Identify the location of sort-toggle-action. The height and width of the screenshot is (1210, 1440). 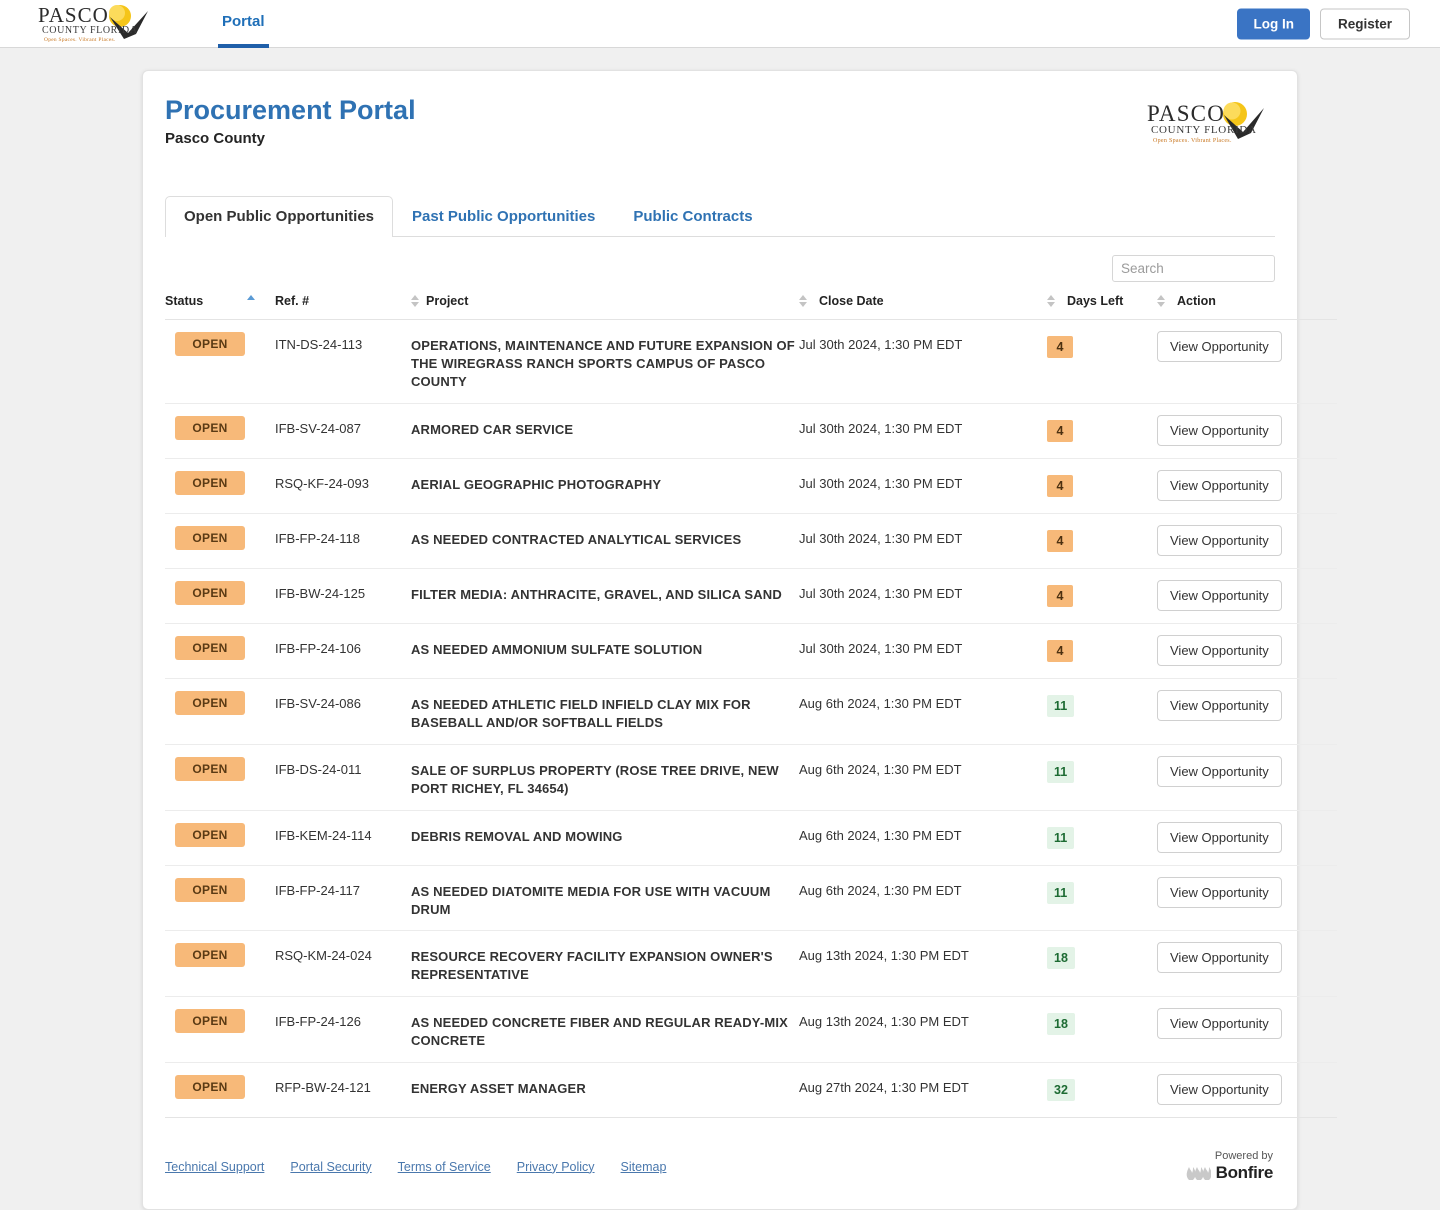
(1167, 304).